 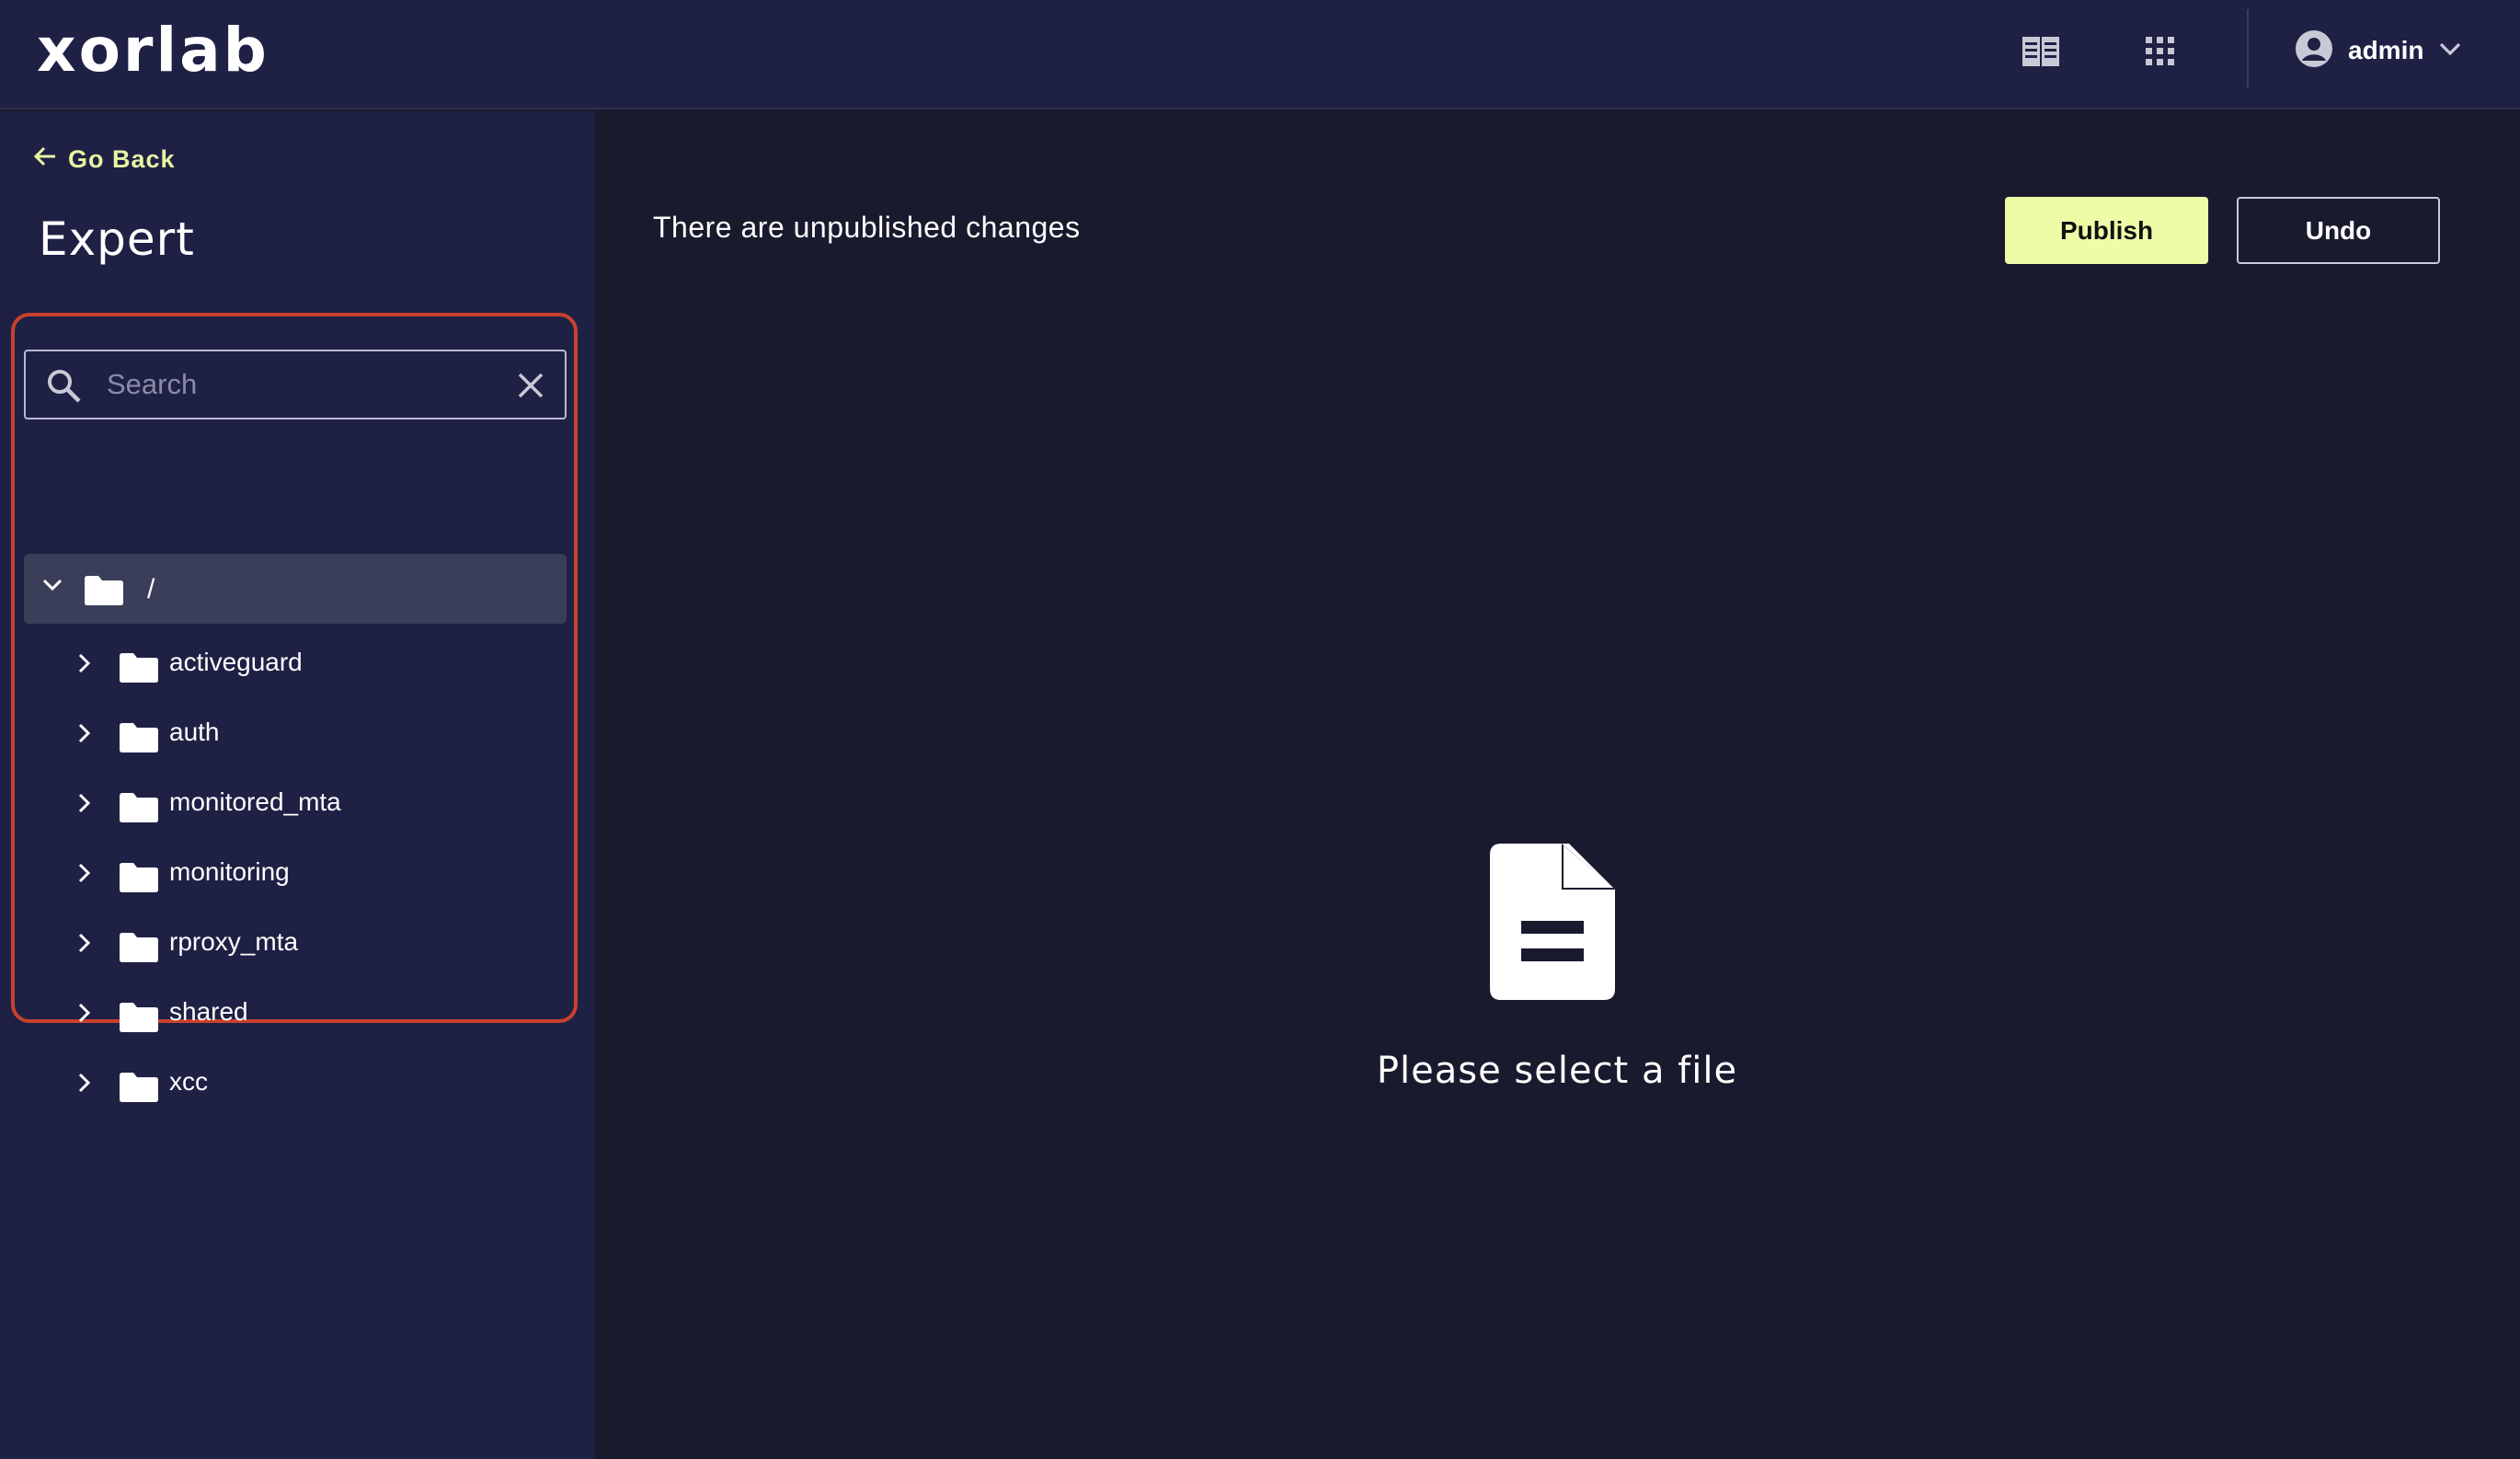 I want to click on tree-folder-label: rproxy_mta, so click(x=234, y=942).